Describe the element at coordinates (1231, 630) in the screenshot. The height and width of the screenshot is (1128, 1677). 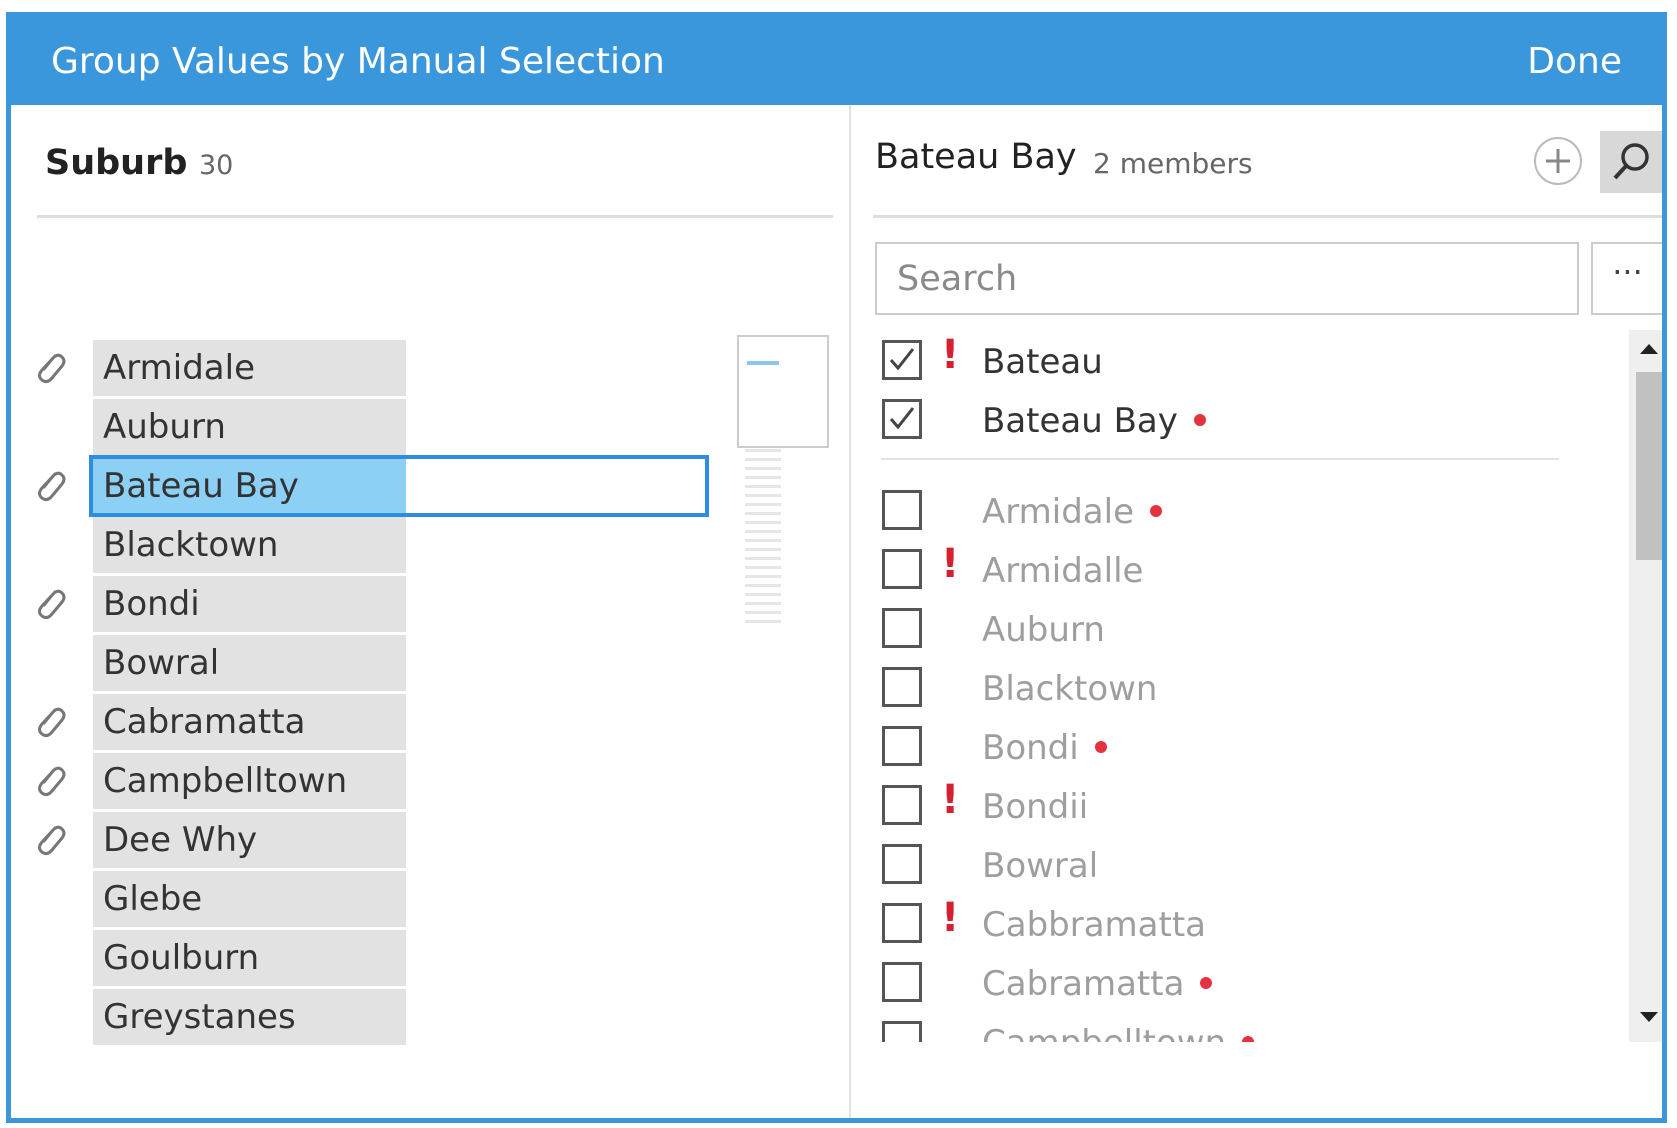
I see `member-row: Auburn` at that location.